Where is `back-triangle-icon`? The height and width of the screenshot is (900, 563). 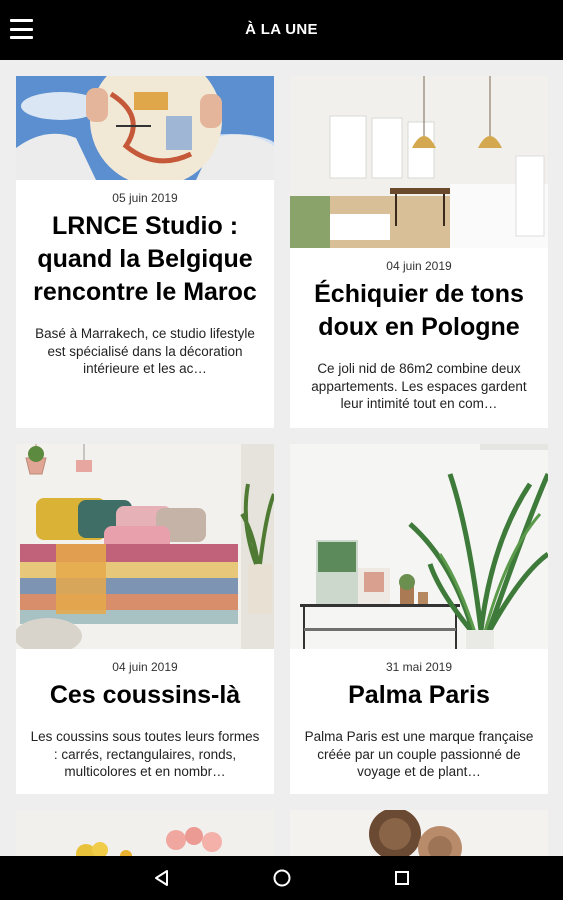 back-triangle-icon is located at coordinates (162, 878).